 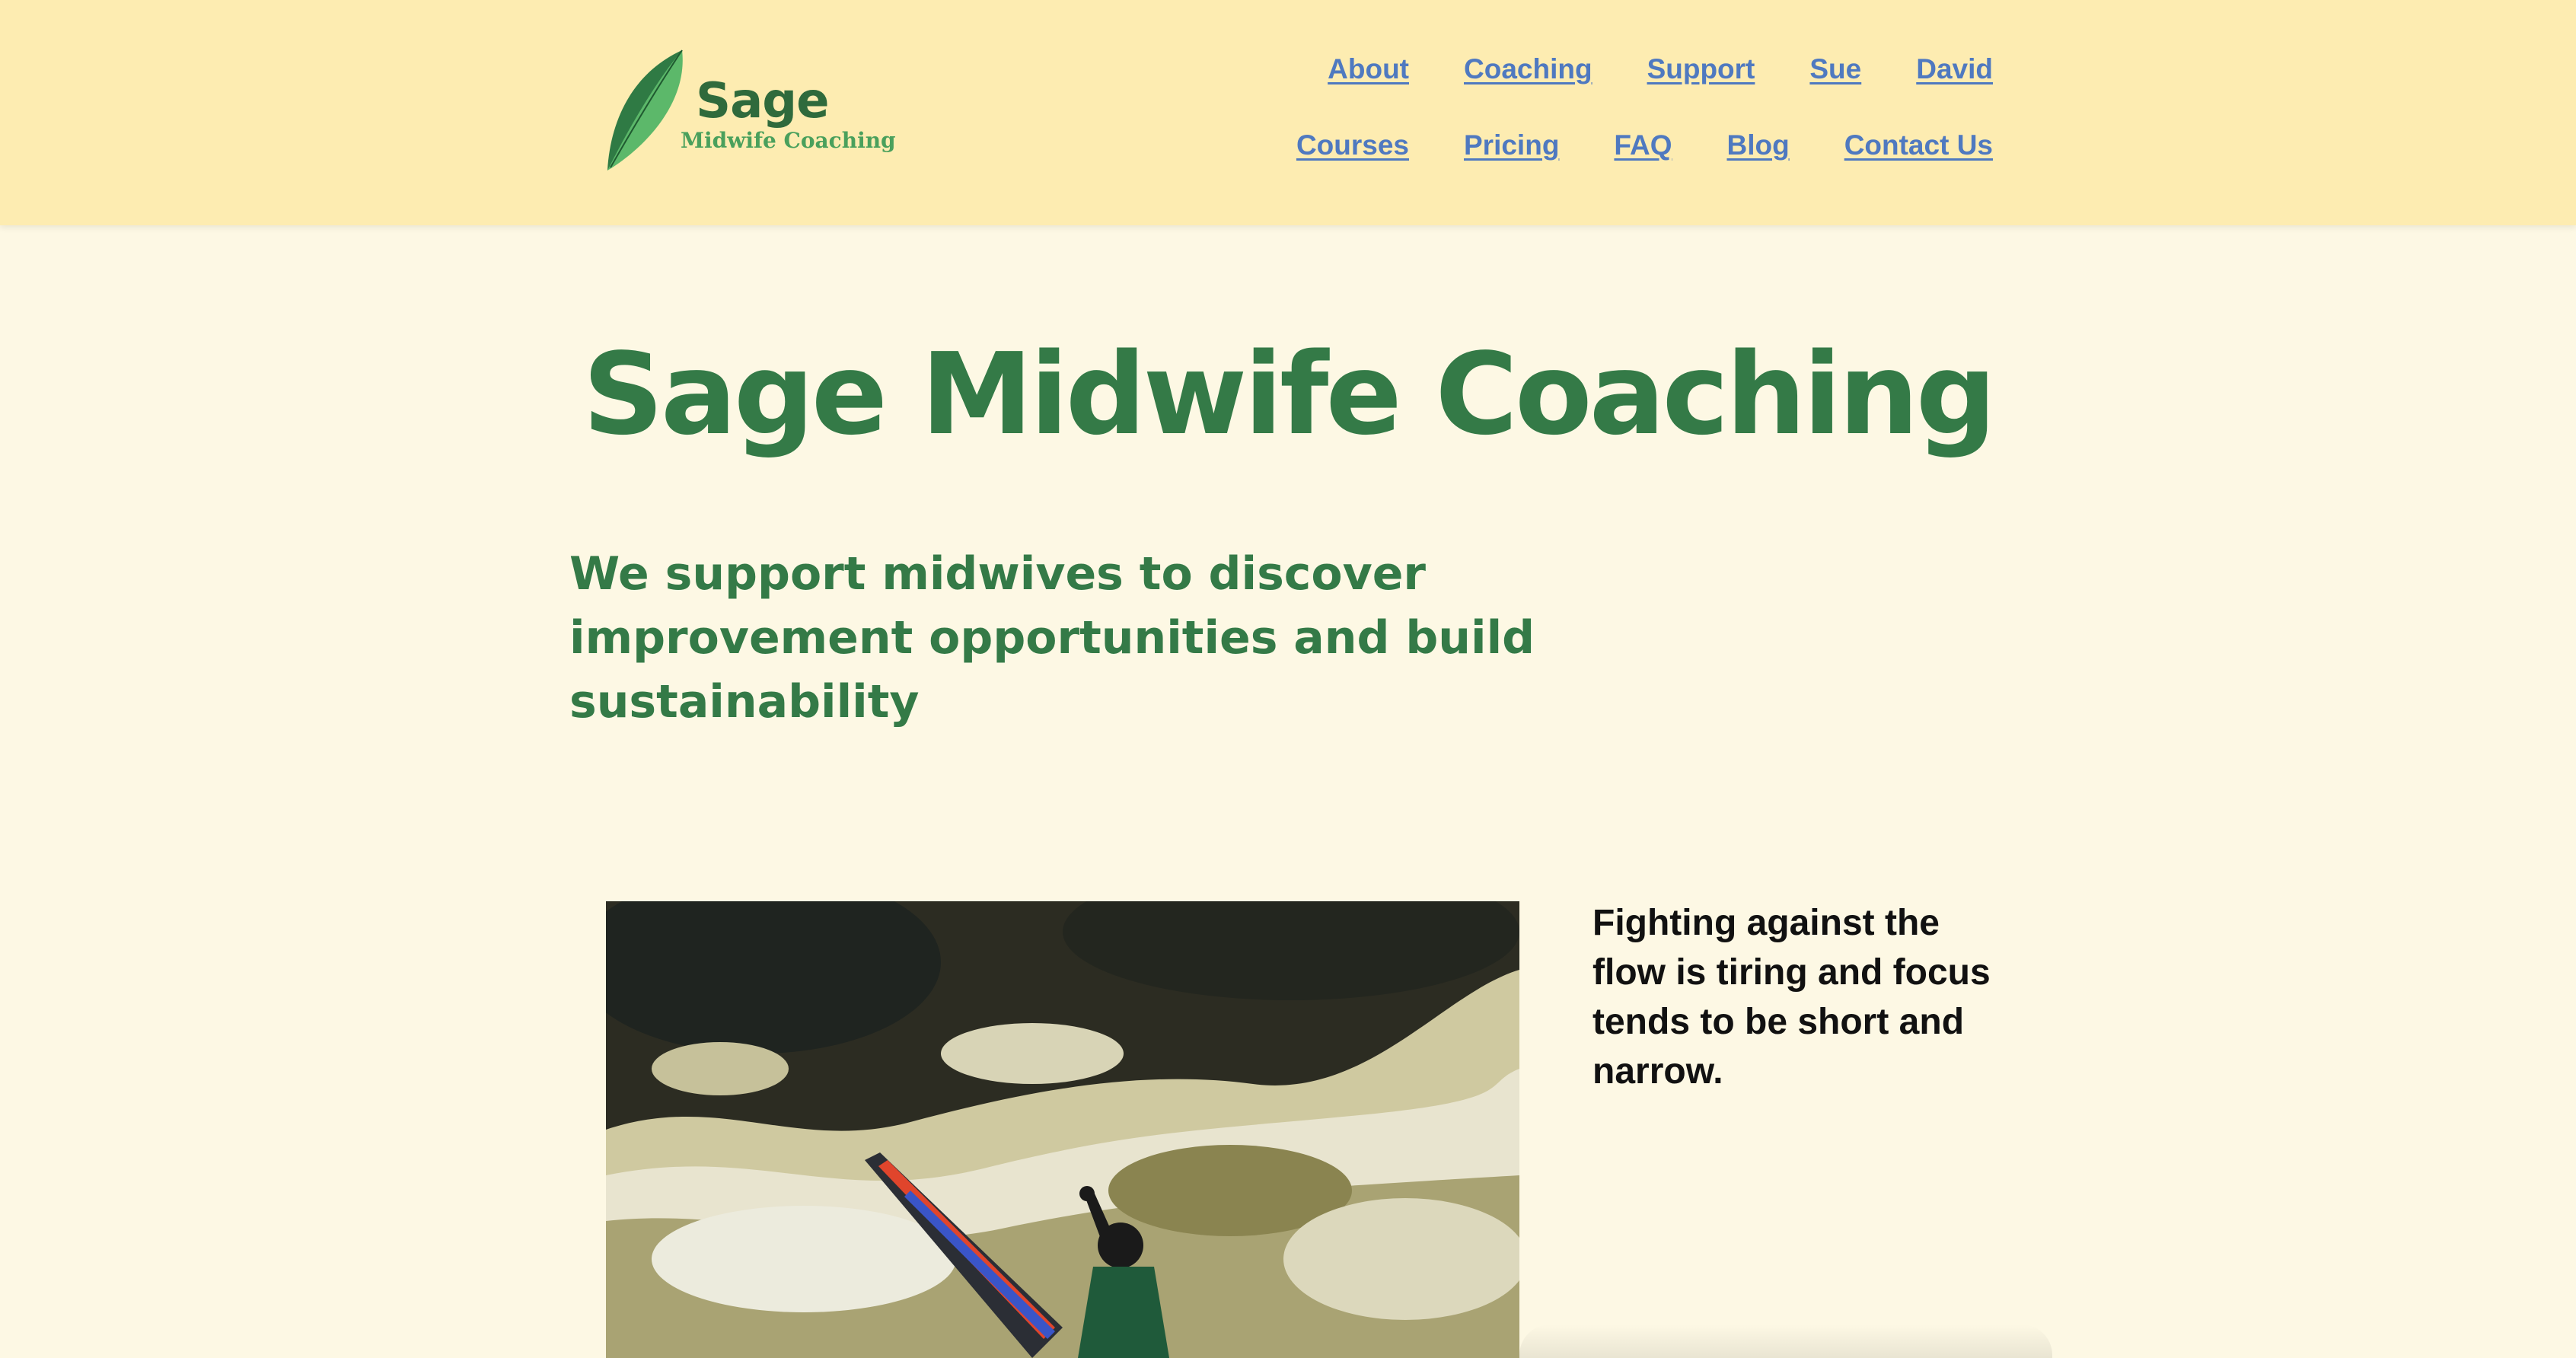 What do you see at coordinates (1786, 1341) in the screenshot?
I see `card-shadow` at bounding box center [1786, 1341].